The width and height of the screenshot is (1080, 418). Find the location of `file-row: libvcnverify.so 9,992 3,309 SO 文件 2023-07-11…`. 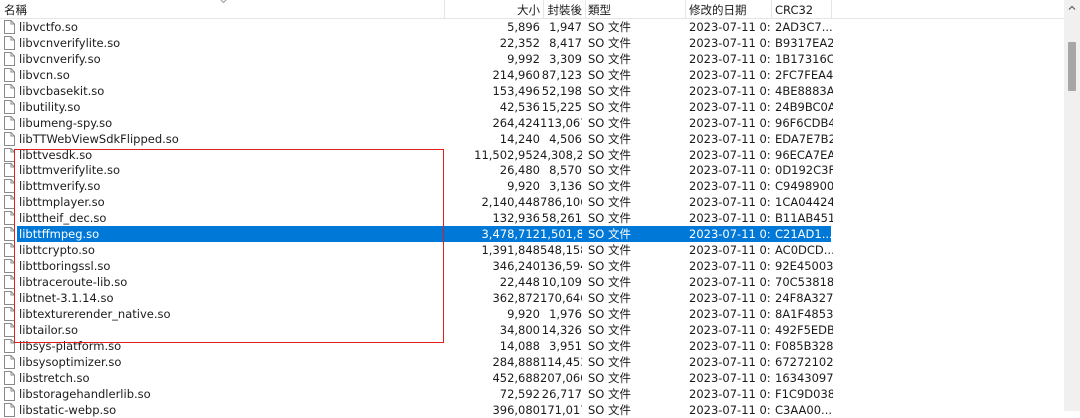

file-row: libvcnverify.so 9,992 3,309 SO 文件 2023-07-11… is located at coordinates (532, 59).